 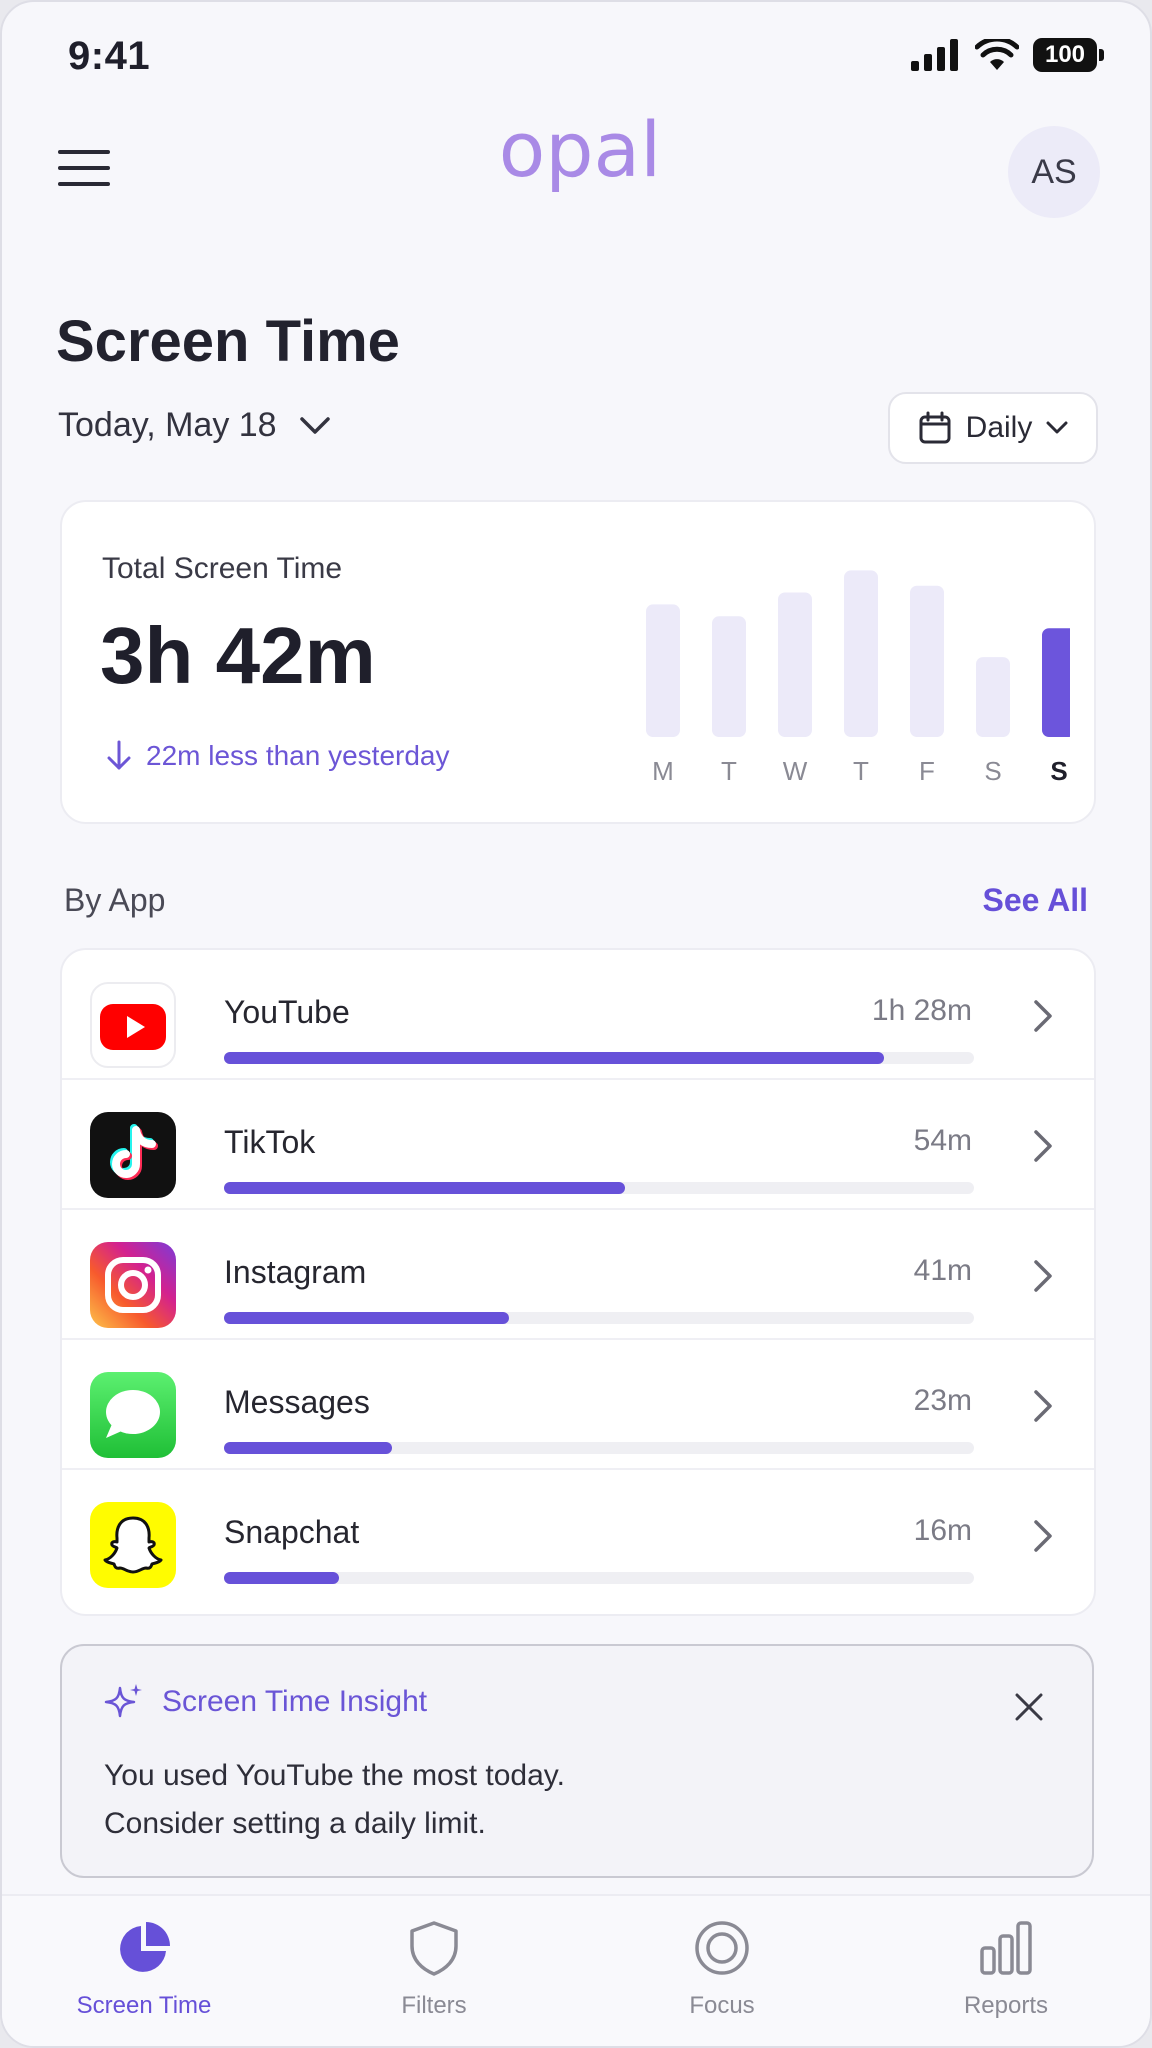 What do you see at coordinates (1065, 55) in the screenshot?
I see `battery-level: 100` at bounding box center [1065, 55].